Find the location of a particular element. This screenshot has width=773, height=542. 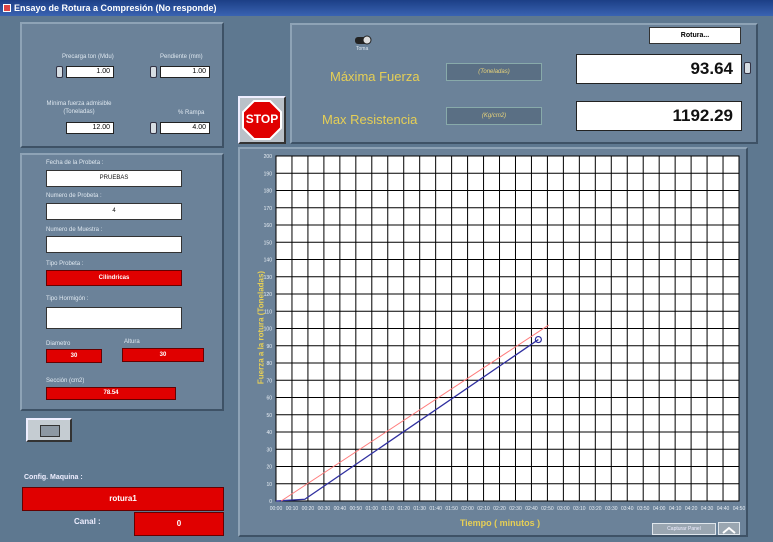

app-icon is located at coordinates (7, 8).